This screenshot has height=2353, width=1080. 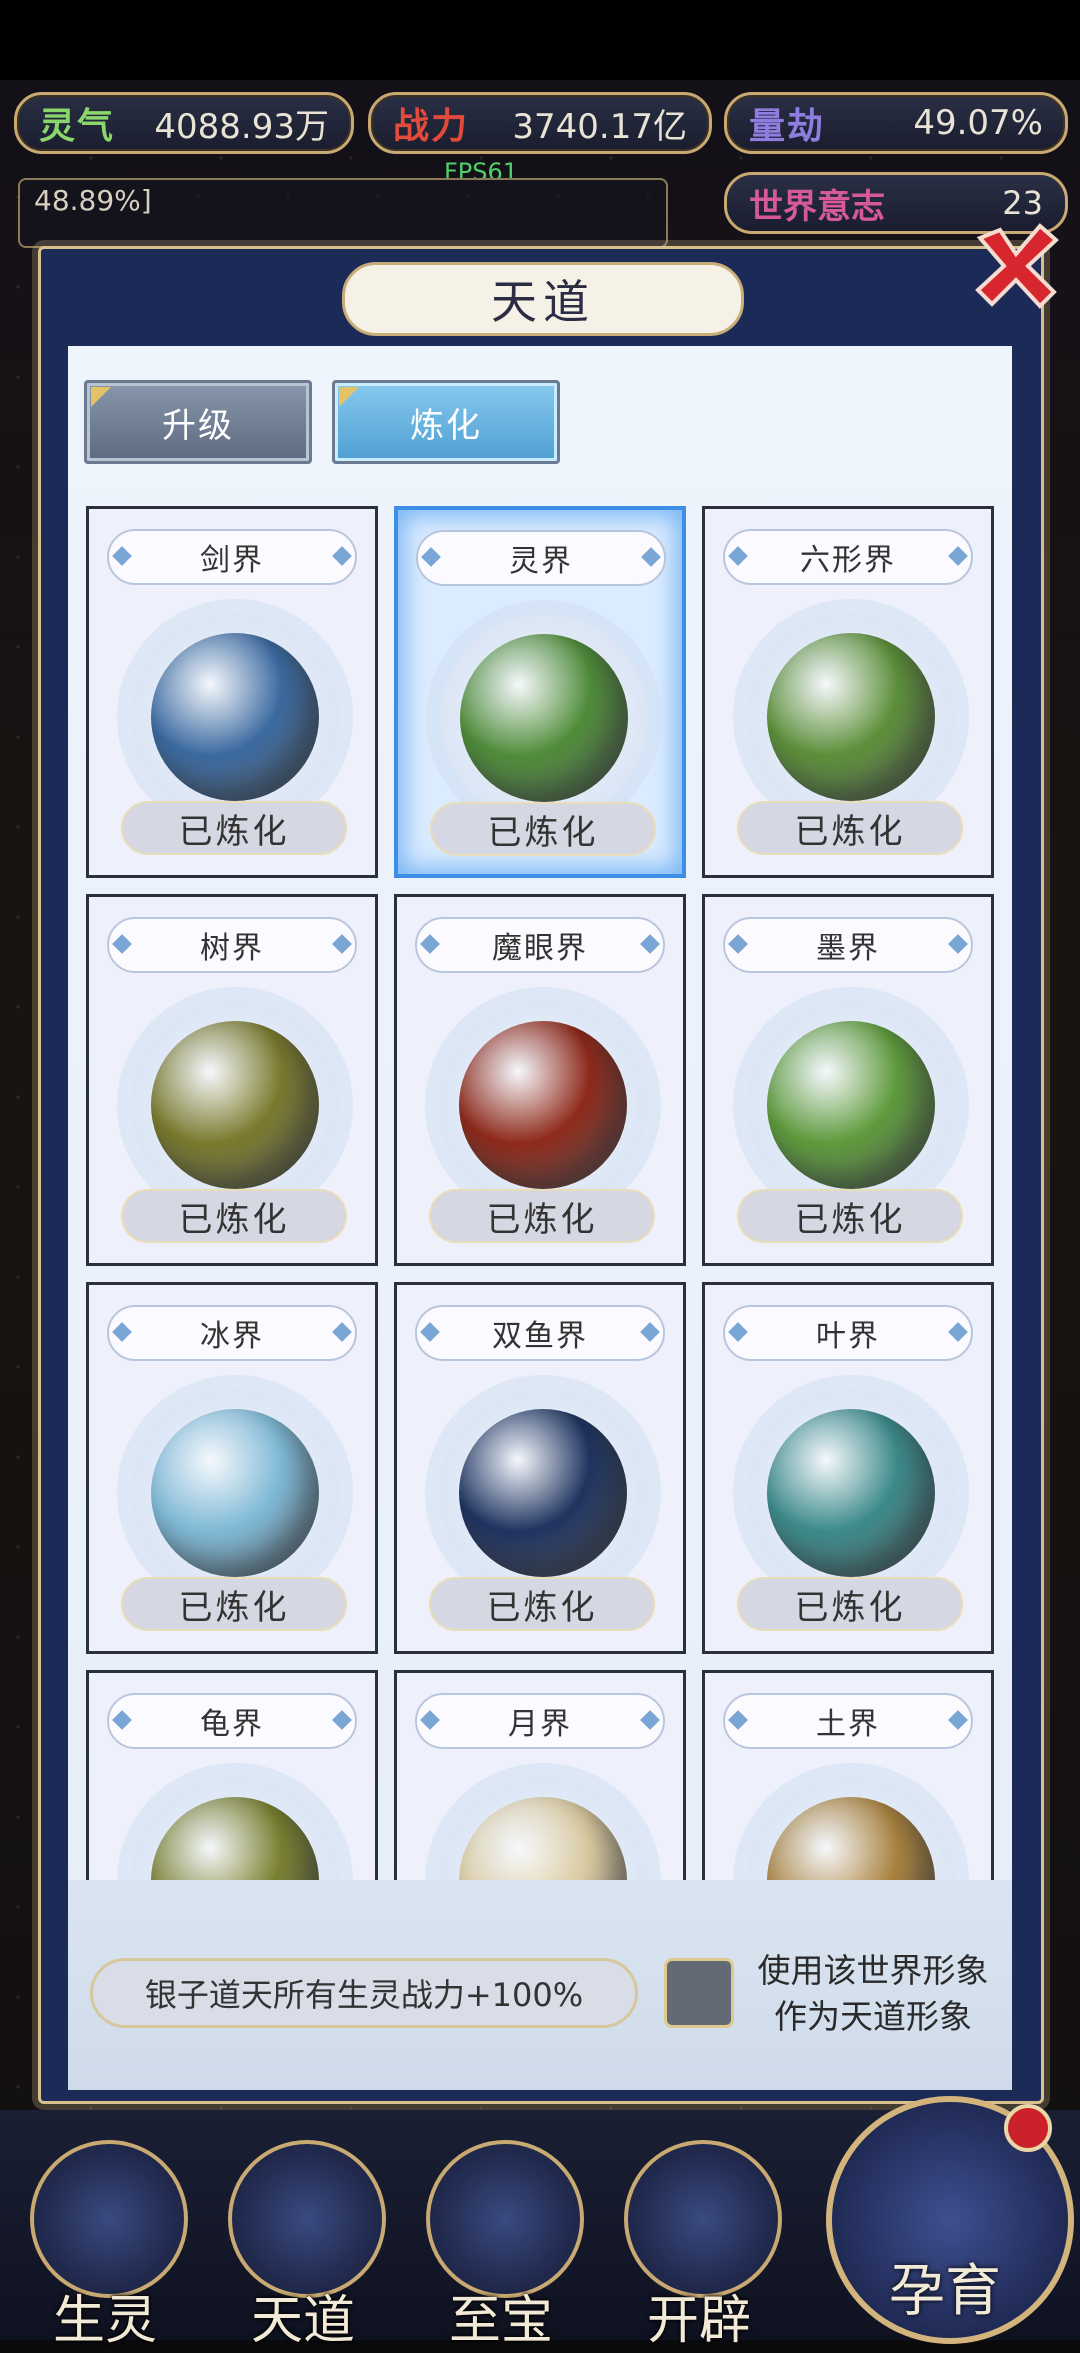 I want to click on world-name: 六形界, so click(x=848, y=557).